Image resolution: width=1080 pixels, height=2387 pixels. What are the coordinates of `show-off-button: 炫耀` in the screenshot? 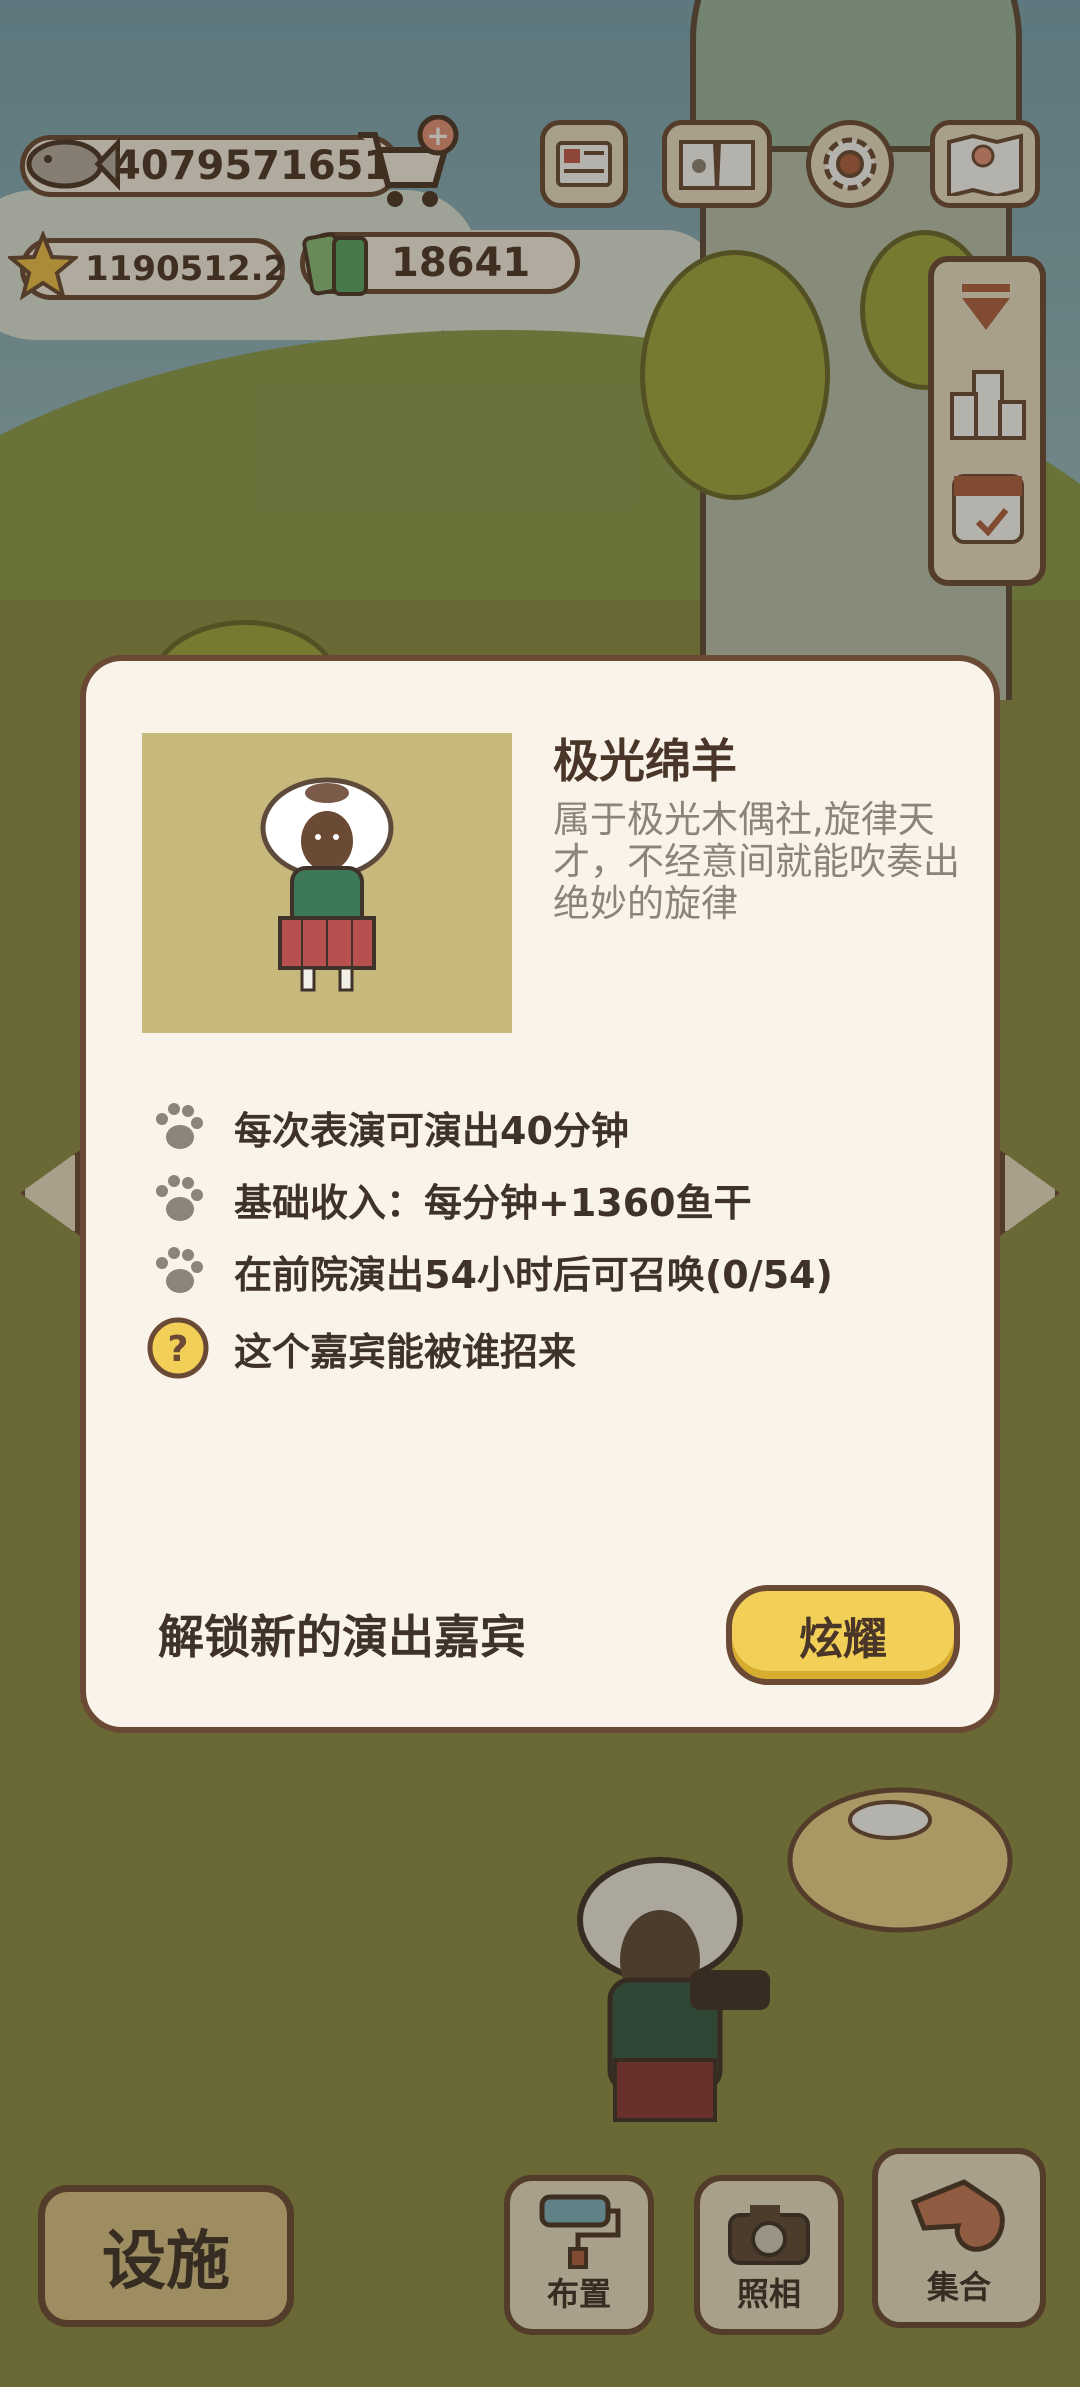 It's located at (843, 1635).